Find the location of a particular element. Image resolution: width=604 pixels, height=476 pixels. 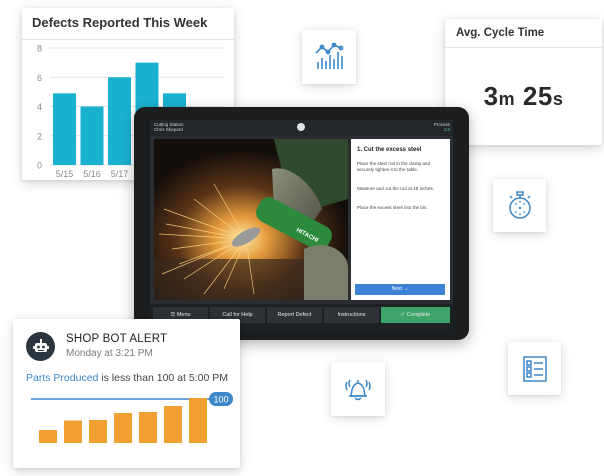

next-button: Next → is located at coordinates (400, 289).